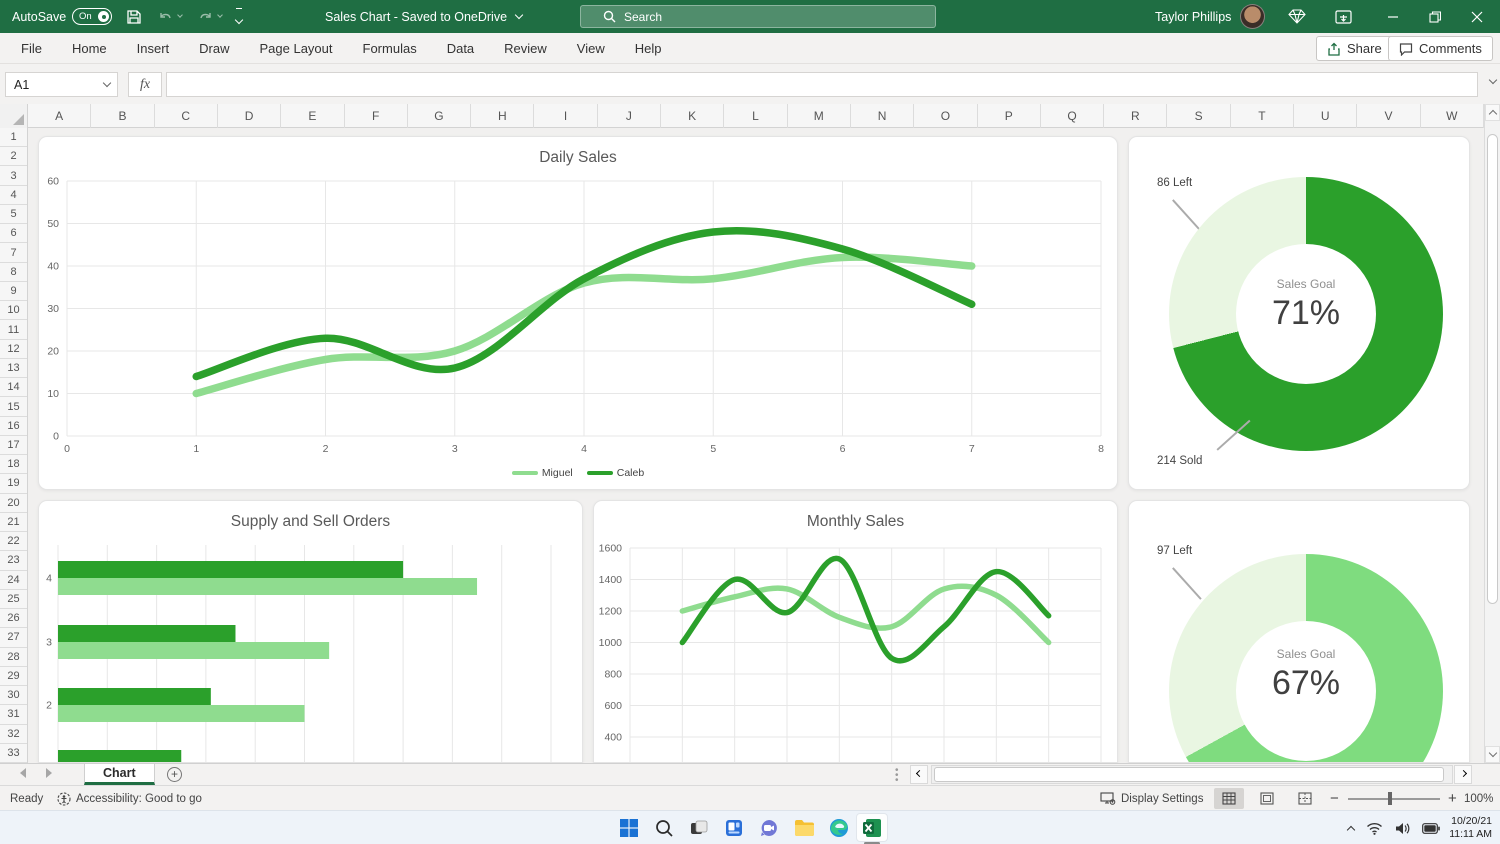 The height and width of the screenshot is (844, 1500). I want to click on restore-button, so click(1435, 16).